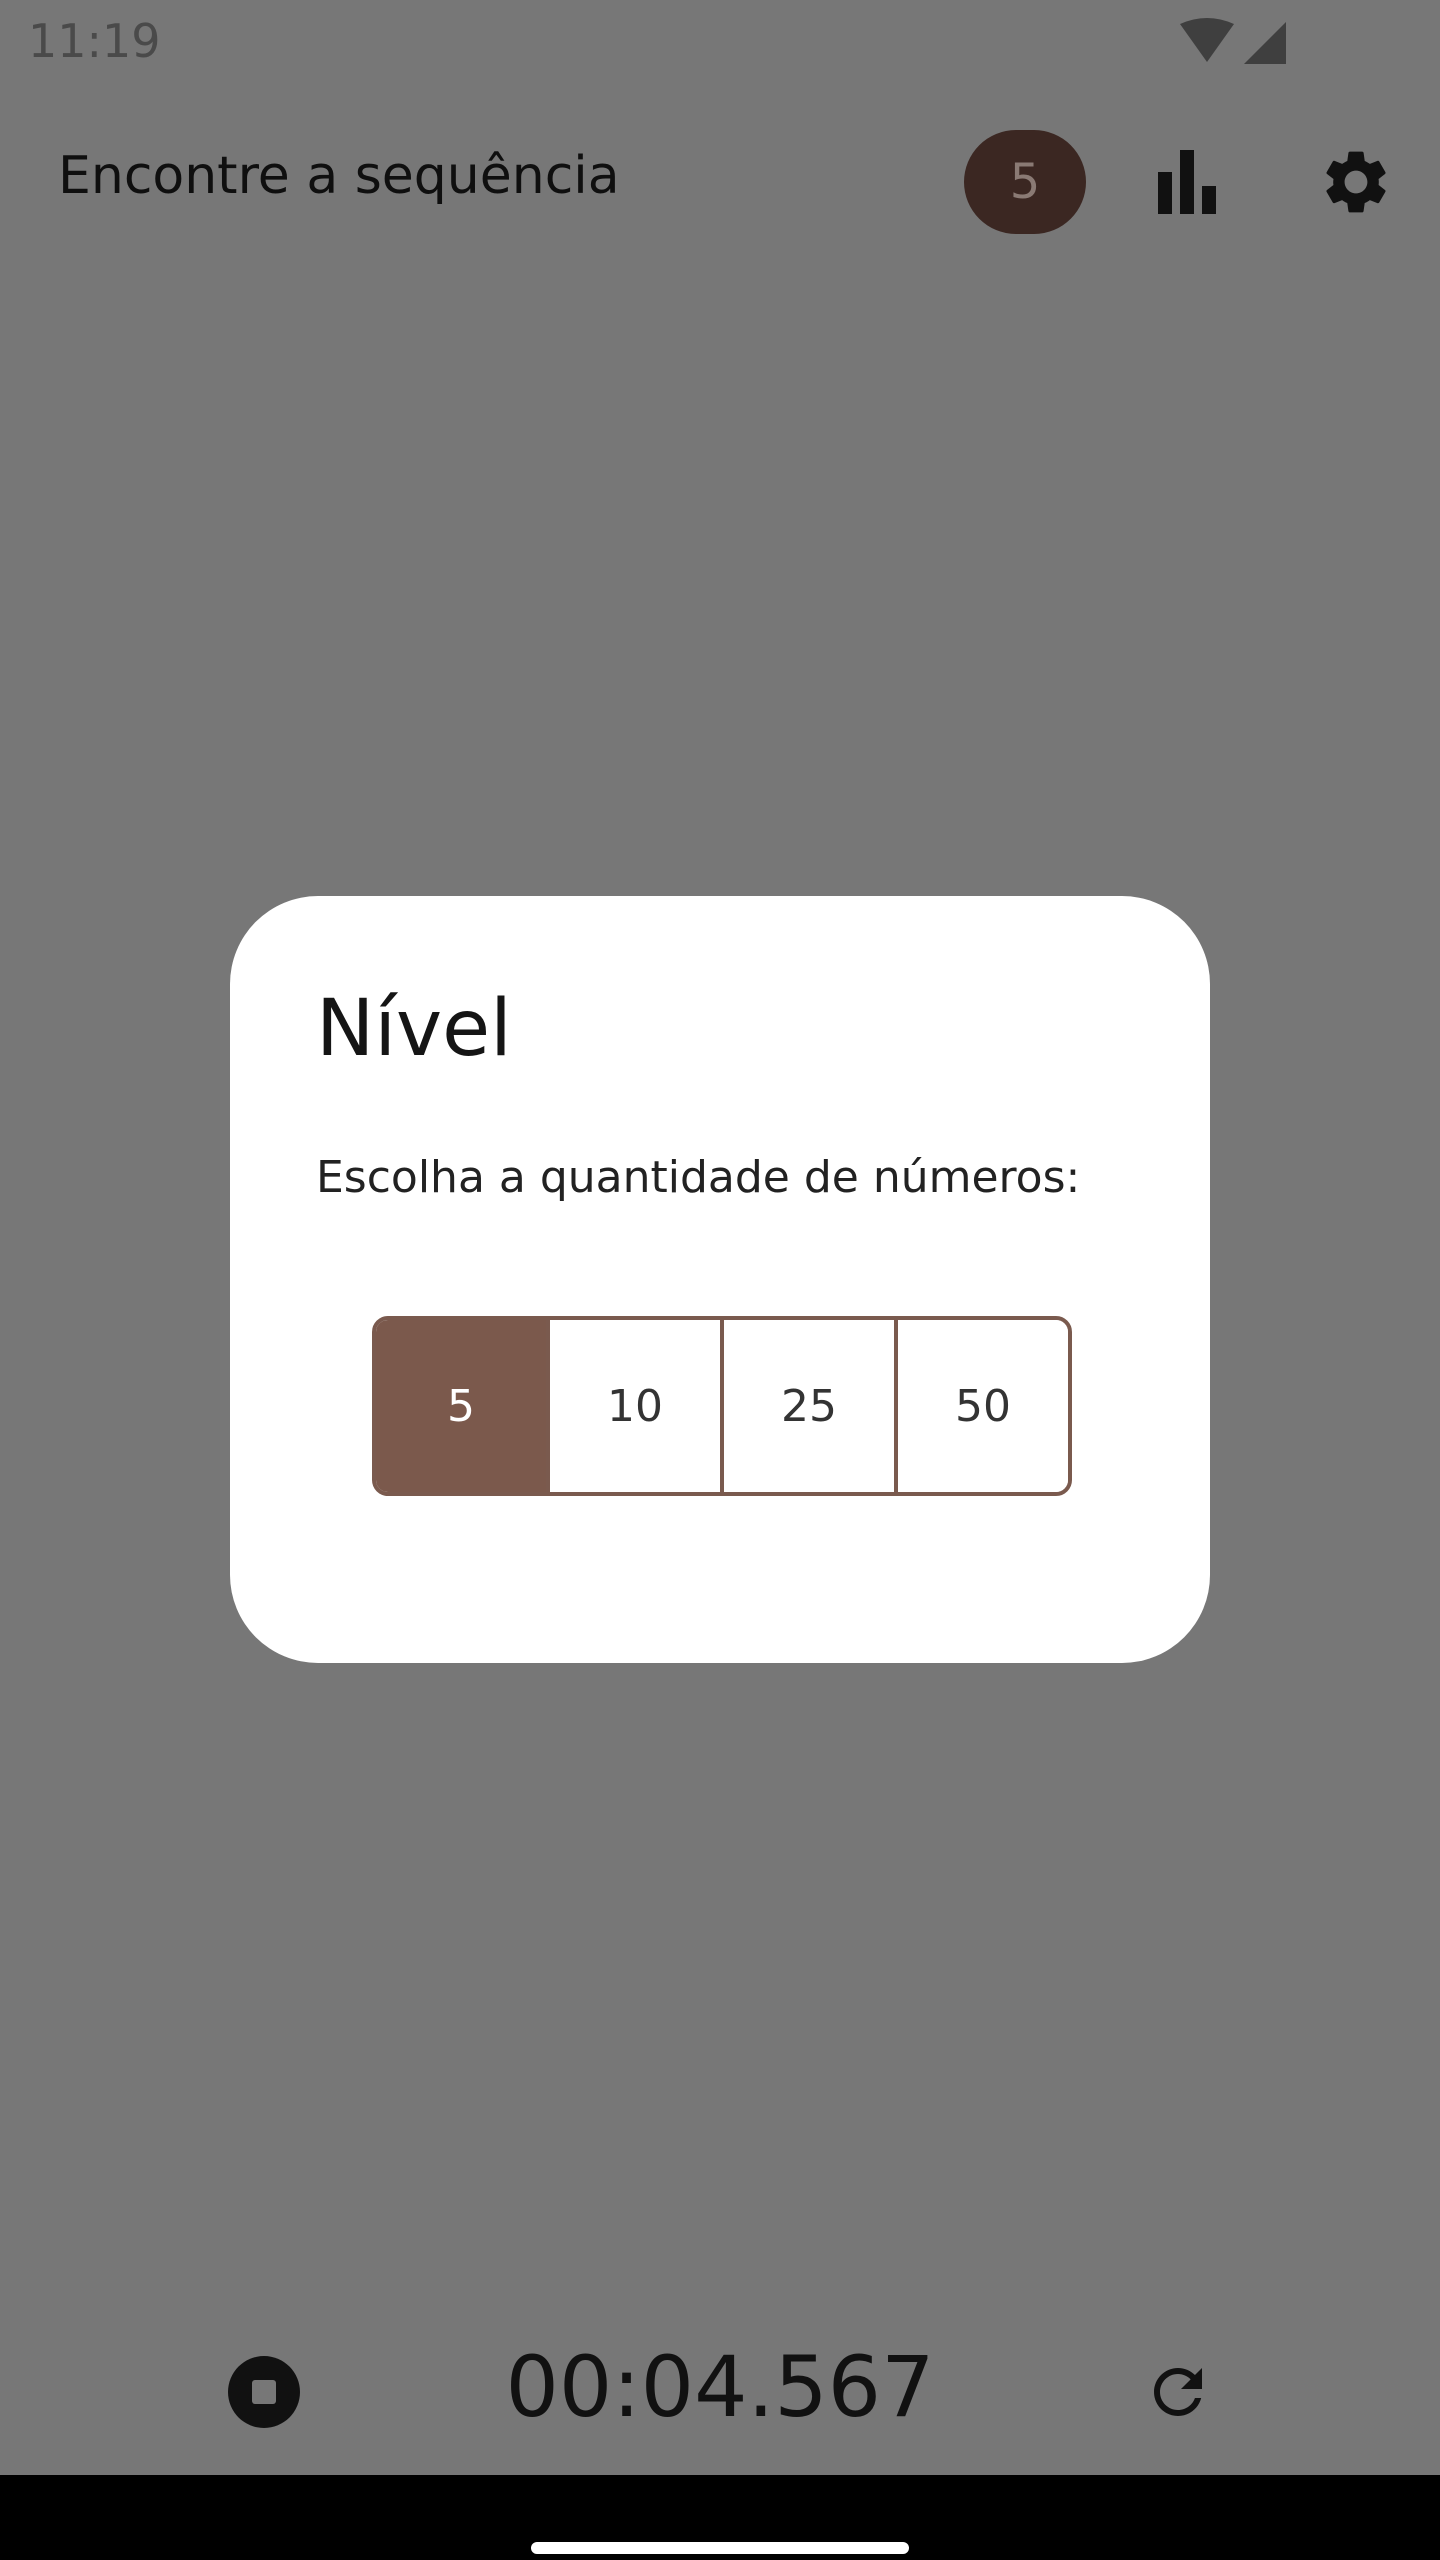 The height and width of the screenshot is (2560, 1440). I want to click on dialog-message: Escolha a quantidade de números:, so click(698, 1177).